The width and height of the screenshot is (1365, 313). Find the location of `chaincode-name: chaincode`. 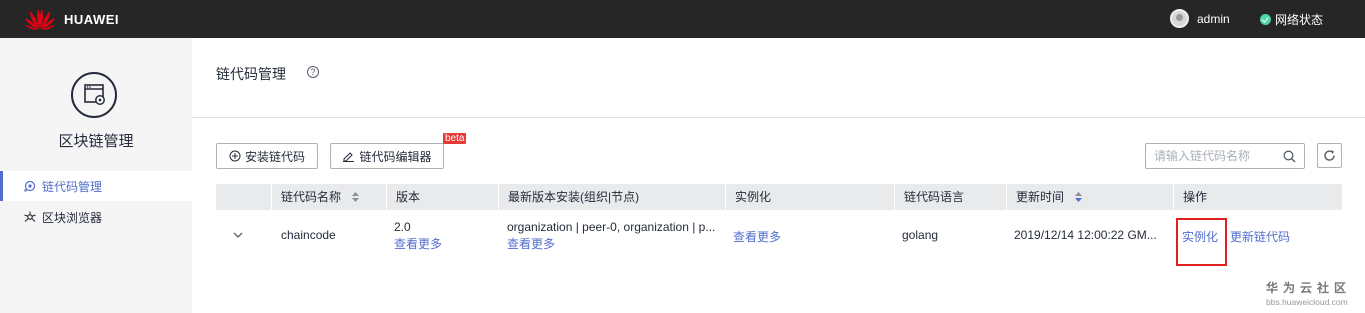

chaincode-name: chaincode is located at coordinates (308, 235).